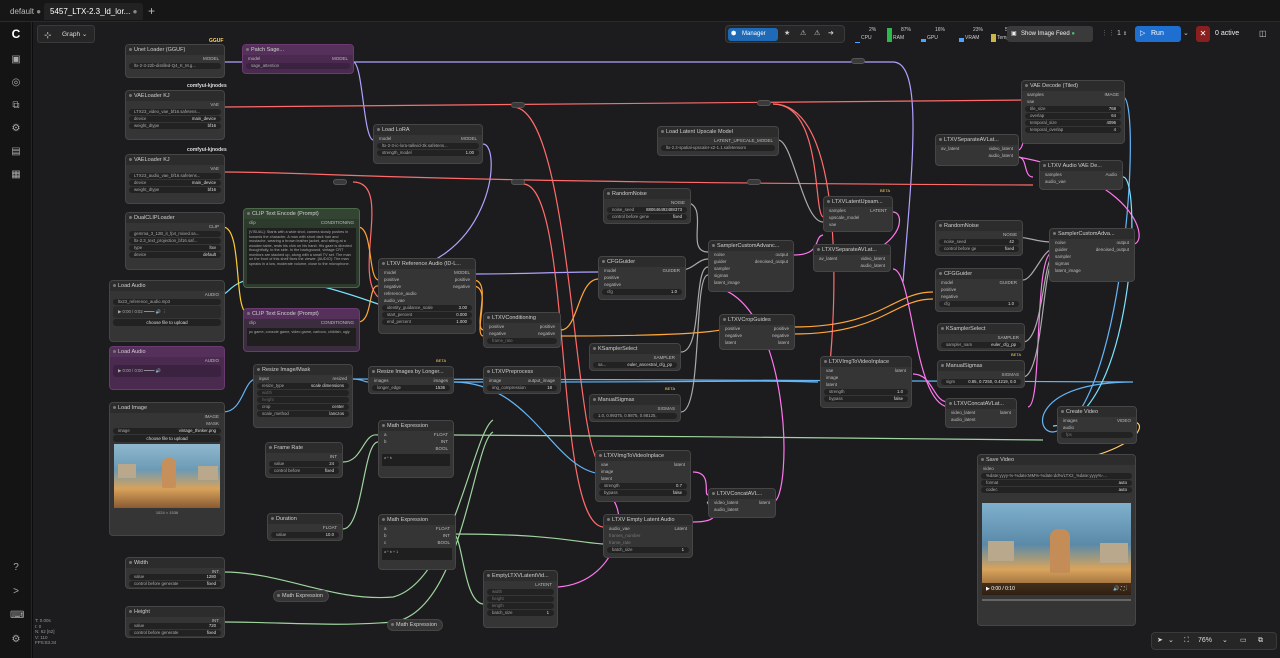 This screenshot has height=658, width=1280. Describe the element at coordinates (303, 378) in the screenshot. I see `io-slot: input resized` at that location.